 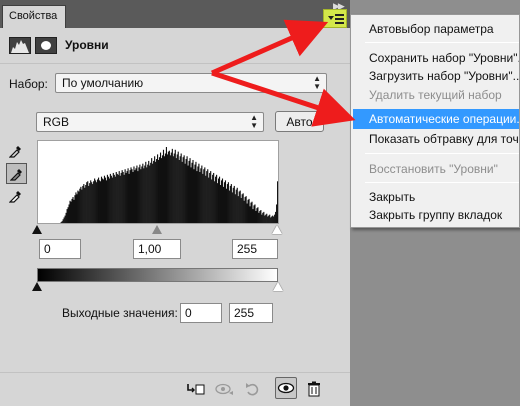 What do you see at coordinates (120, 313) in the screenshot?
I see `output-levels-label: Выходные значения:` at bounding box center [120, 313].